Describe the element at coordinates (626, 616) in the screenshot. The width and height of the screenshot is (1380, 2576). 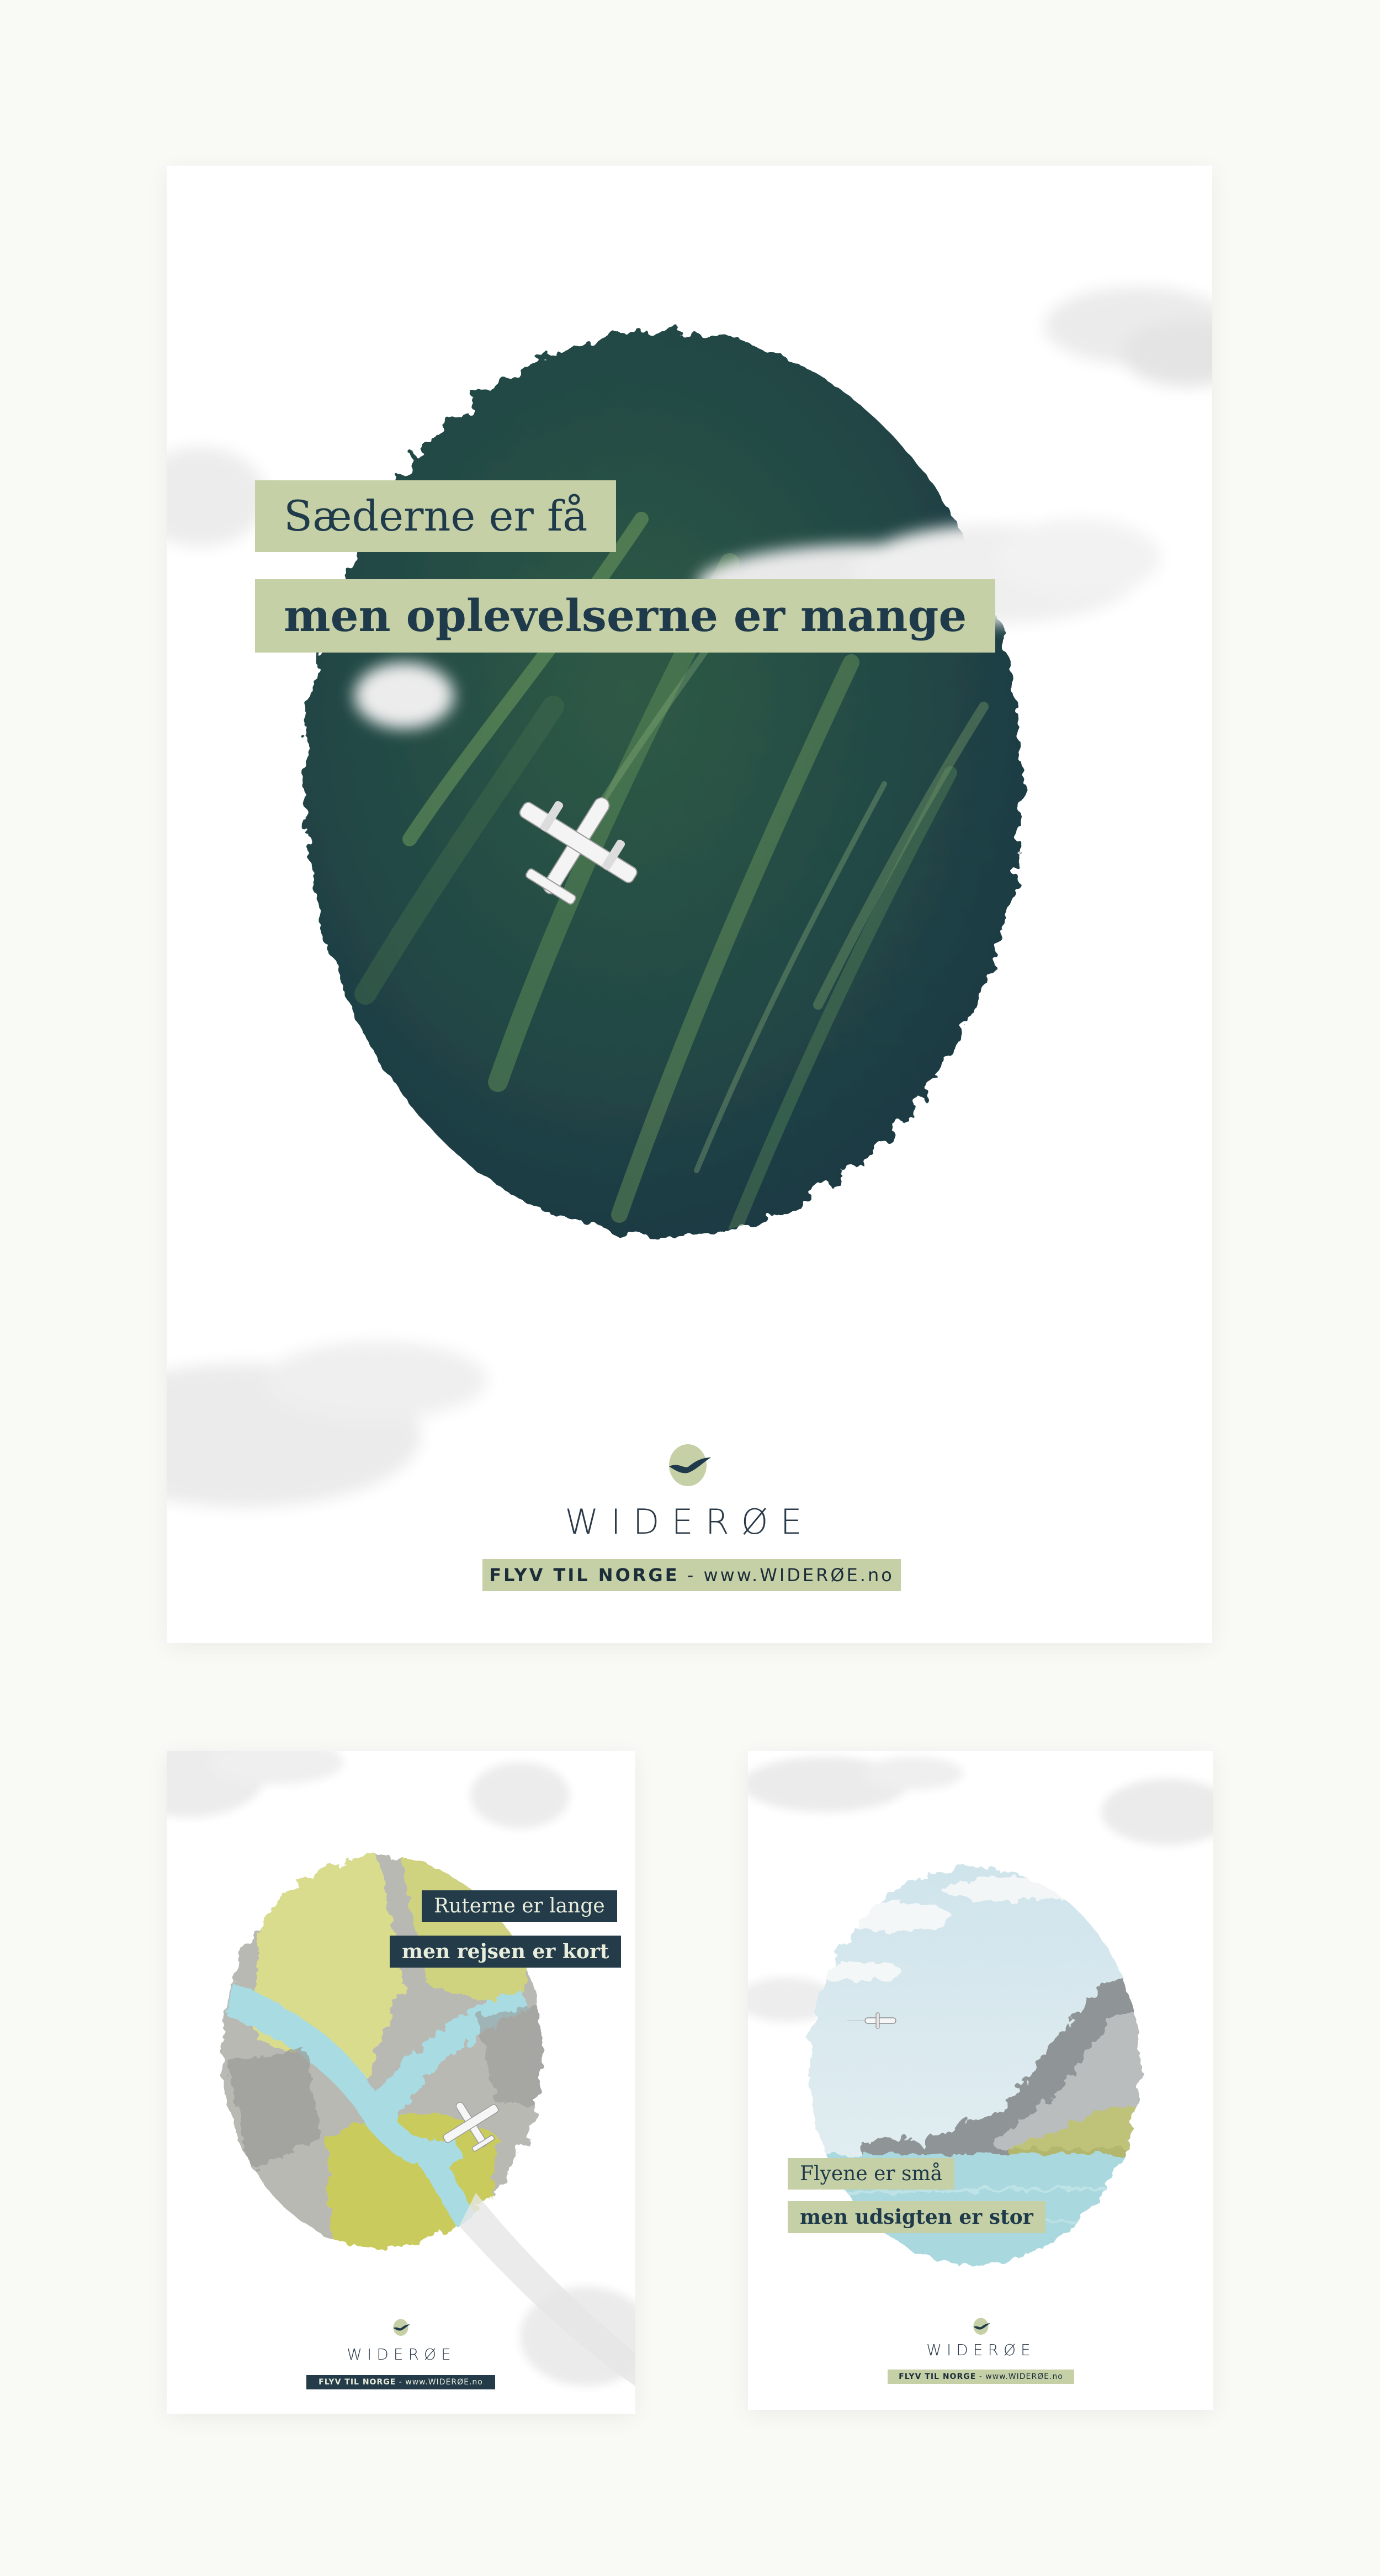
I see `headline-bold: men oplevelserne er mange` at that location.